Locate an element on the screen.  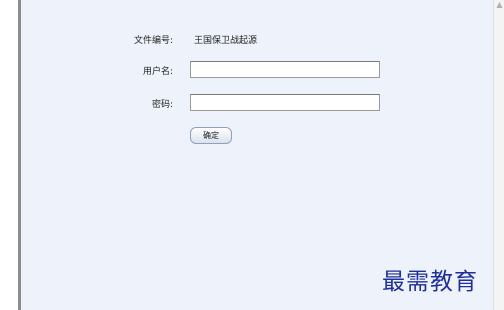
doc-number-label: 文件编号: is located at coordinates (153, 41).